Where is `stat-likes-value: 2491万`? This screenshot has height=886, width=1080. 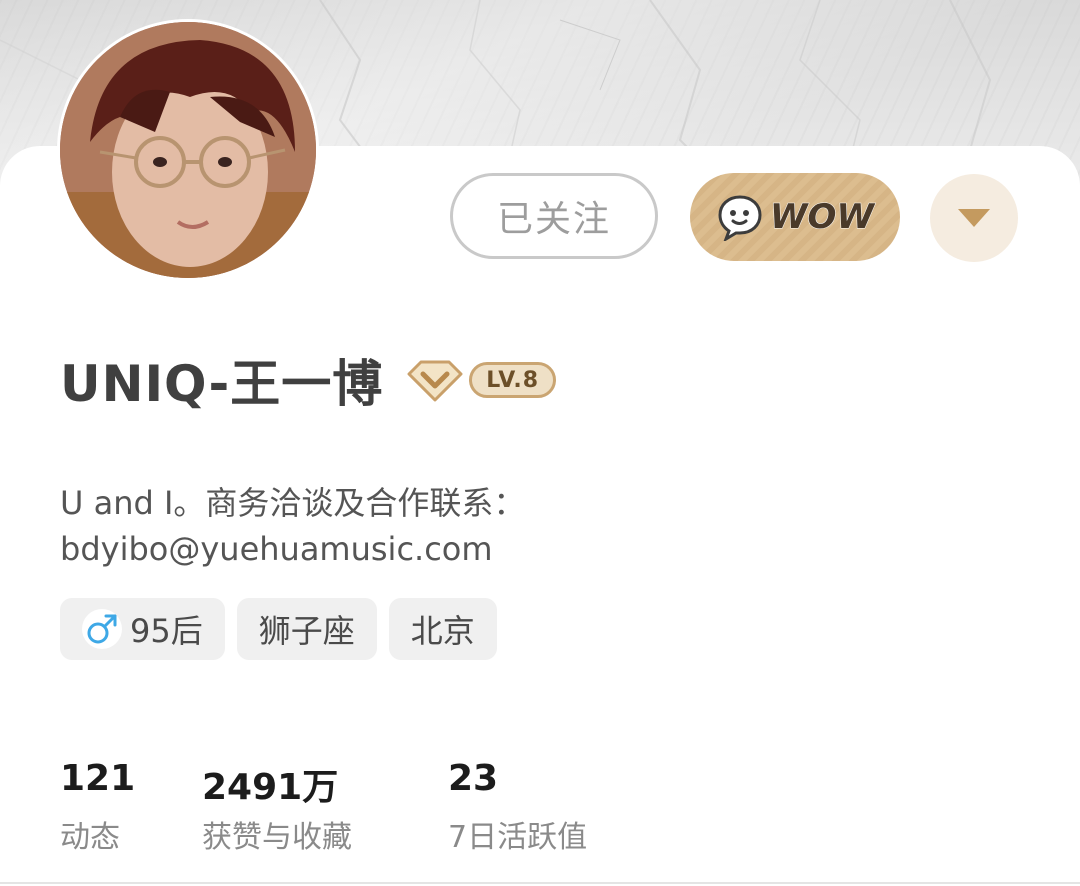
stat-likes-value: 2491万 is located at coordinates (270, 787).